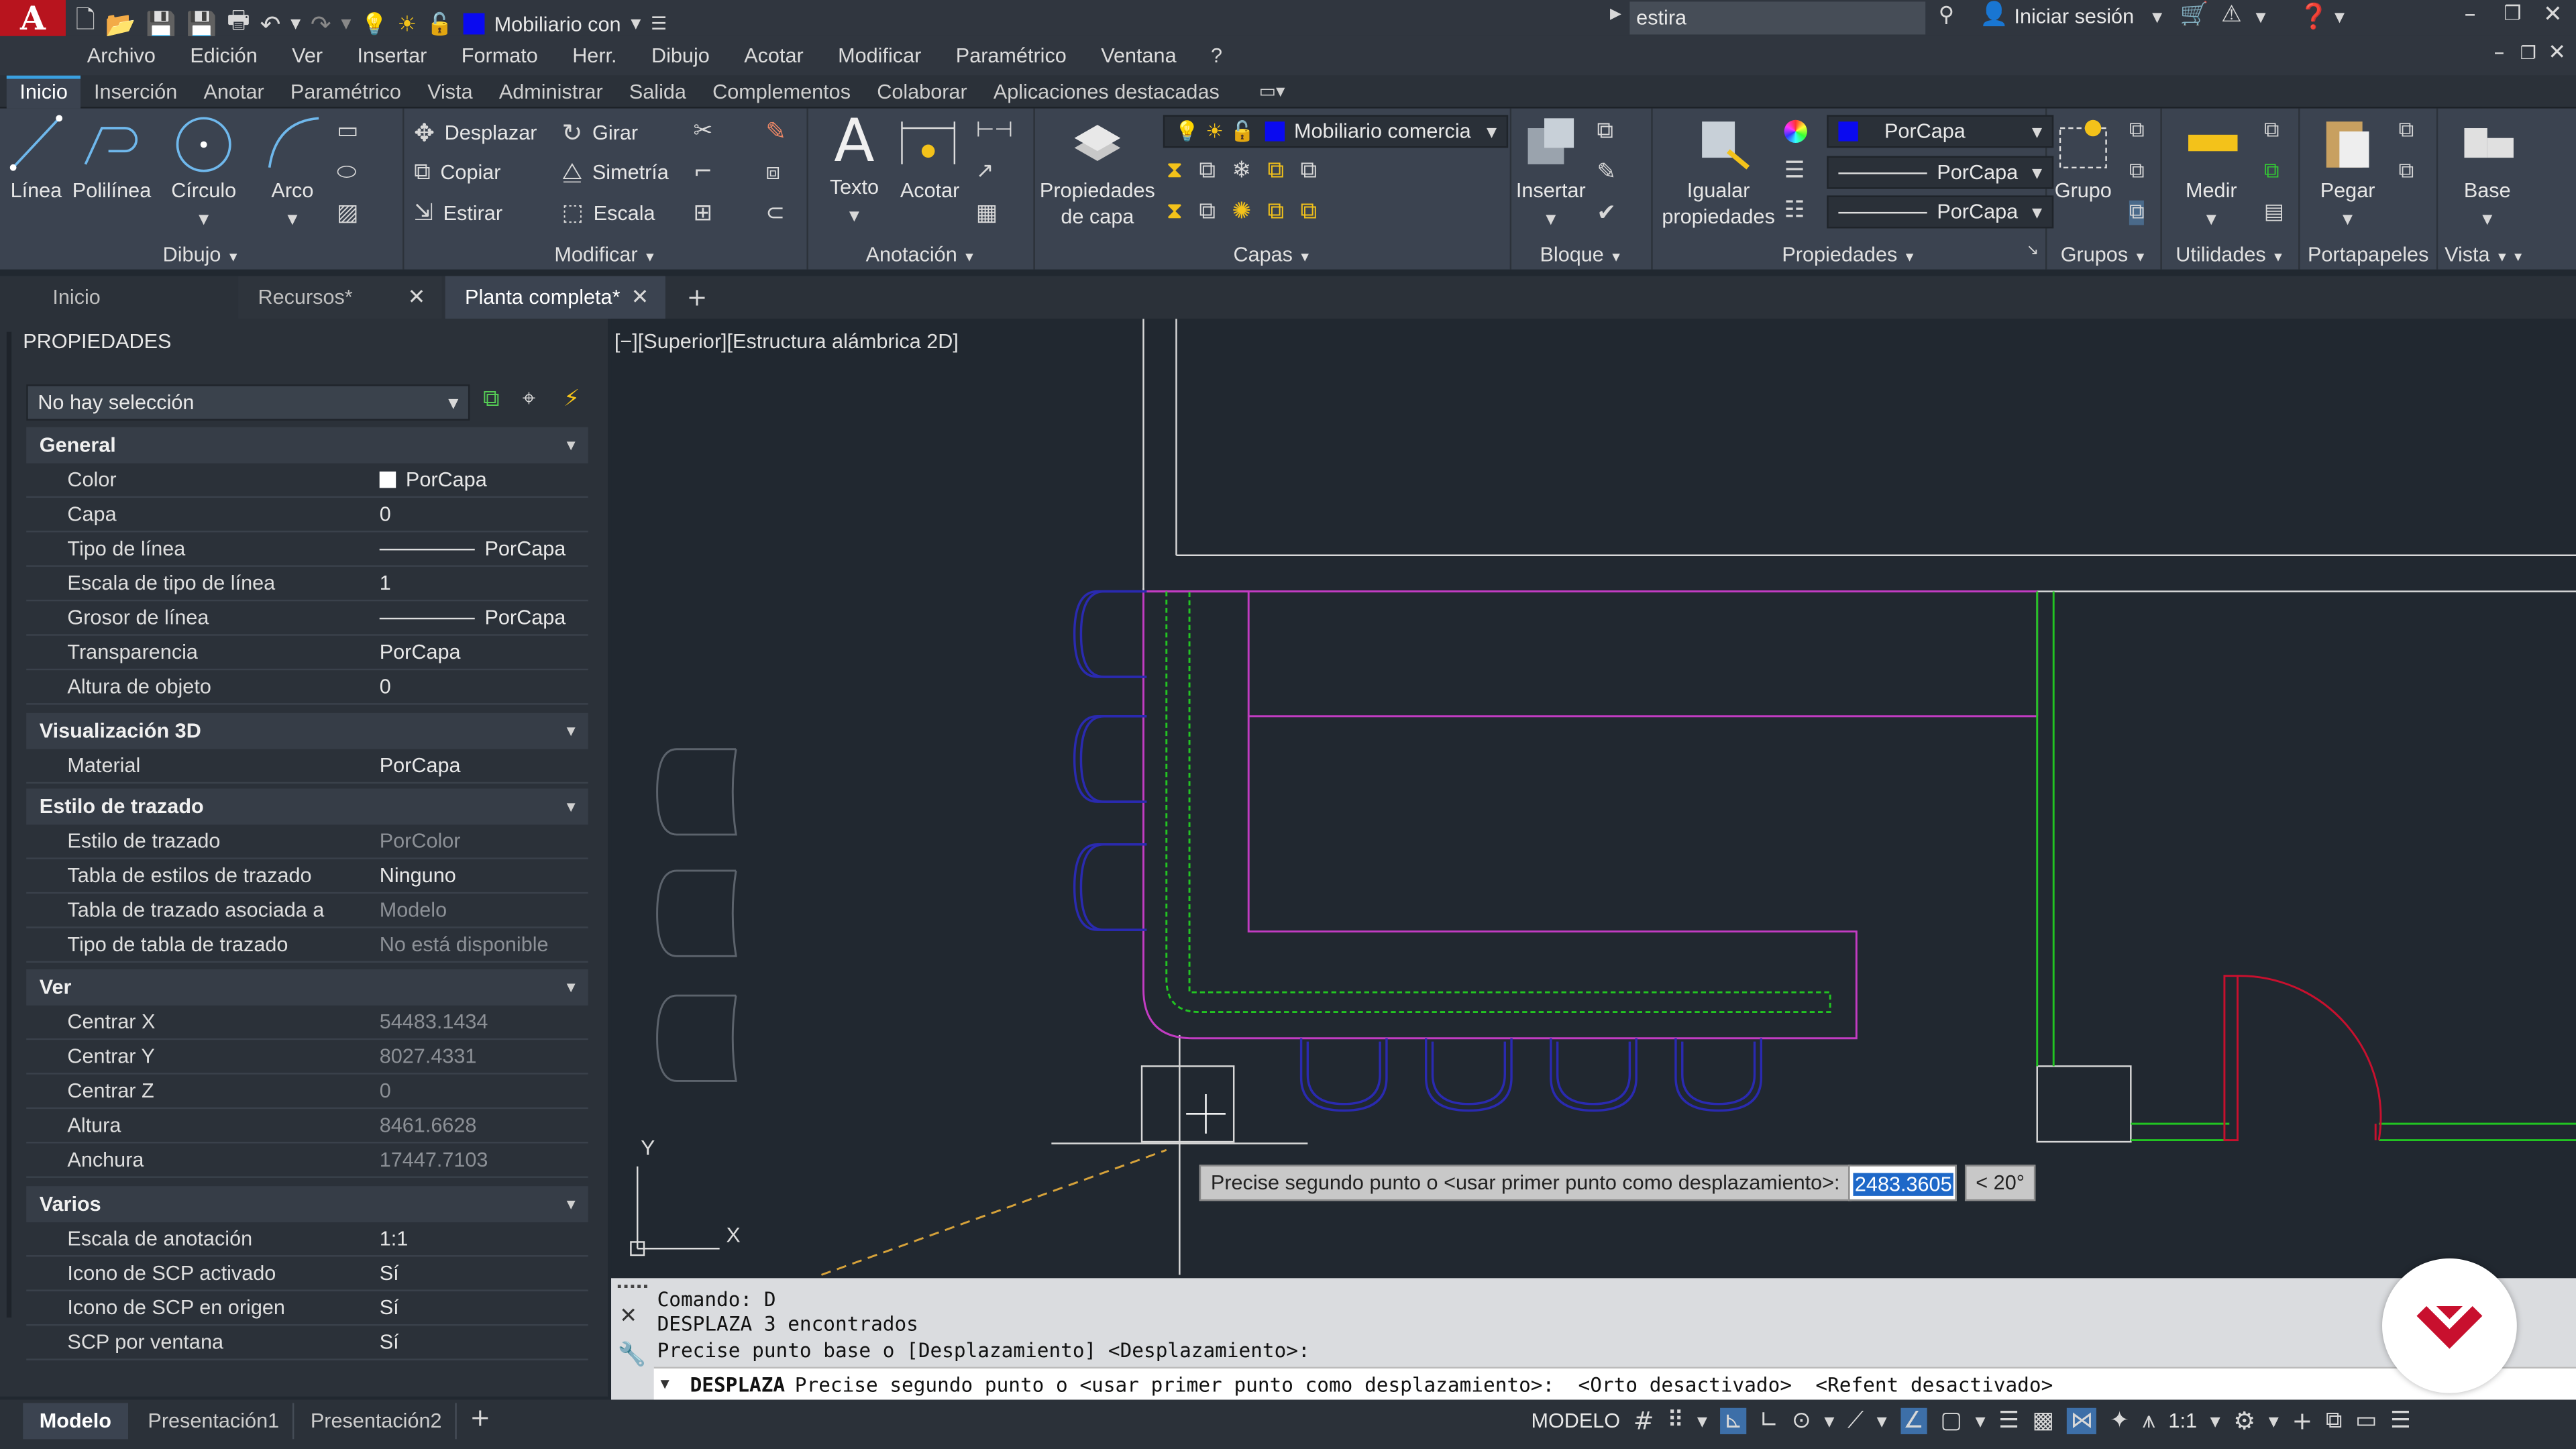  What do you see at coordinates (491, 399) in the screenshot?
I see `toggle-pickadd-icon: ⧉` at bounding box center [491, 399].